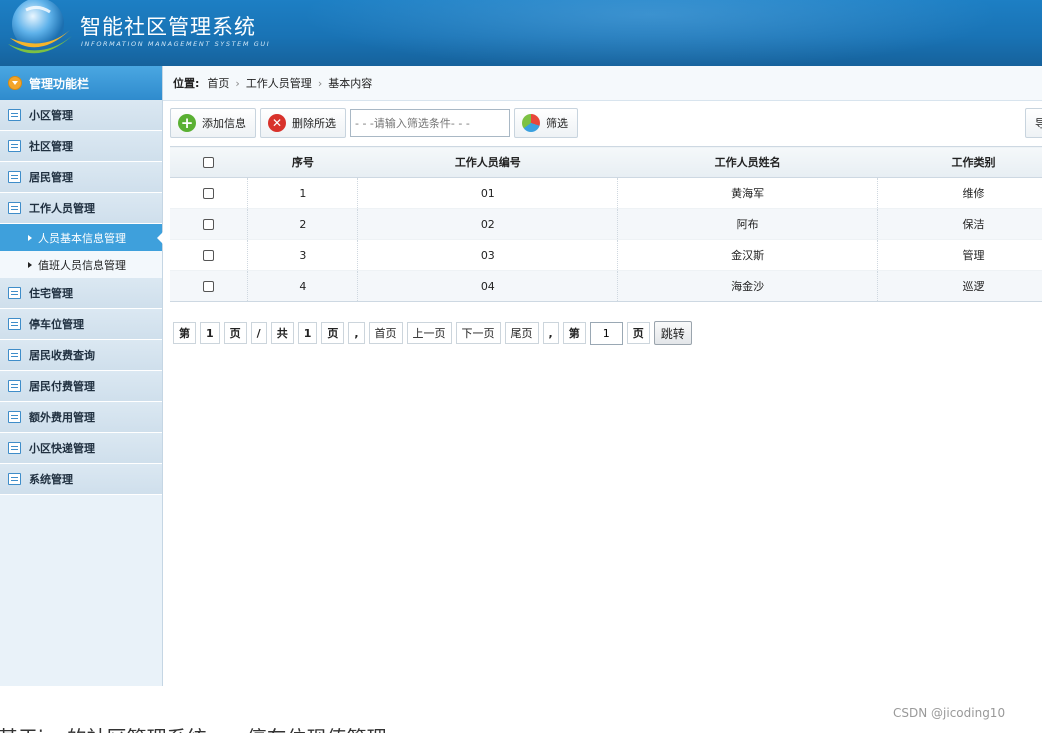 The image size is (1042, 733). I want to click on sidebar-subitem-label: 人员基本信息管理, so click(82, 238).